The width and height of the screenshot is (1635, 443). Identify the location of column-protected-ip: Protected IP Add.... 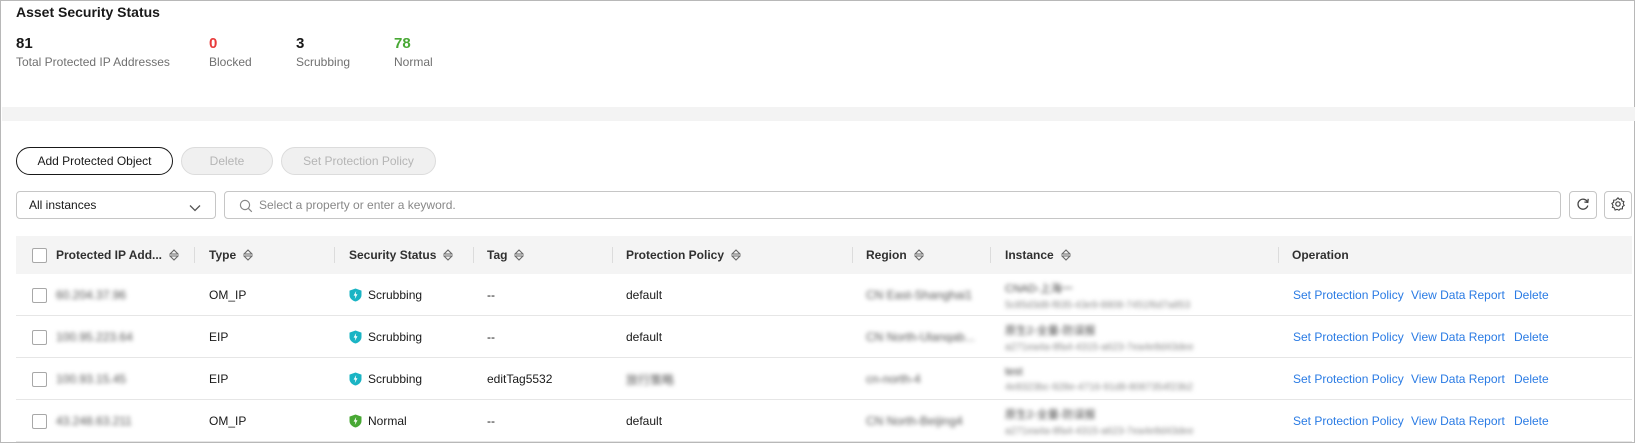
(118, 255).